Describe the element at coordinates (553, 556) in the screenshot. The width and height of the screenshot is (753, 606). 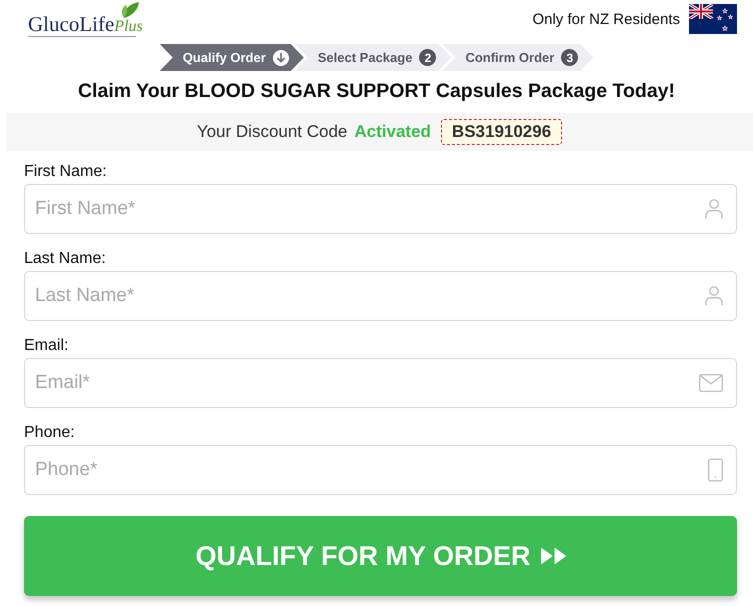
I see `double-arrow-icon` at that location.